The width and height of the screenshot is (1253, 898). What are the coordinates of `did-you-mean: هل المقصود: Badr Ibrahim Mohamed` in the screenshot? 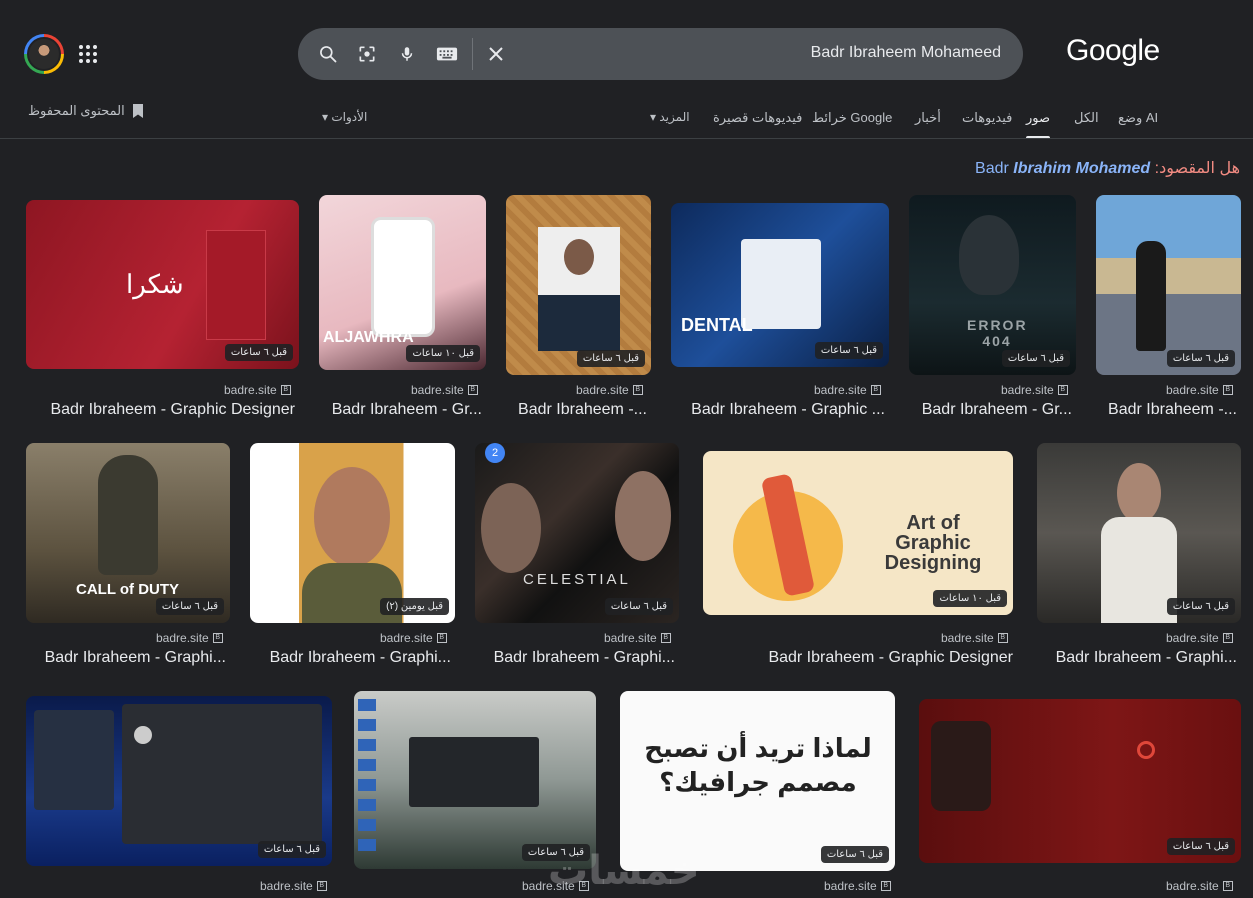 It's located at (1107, 168).